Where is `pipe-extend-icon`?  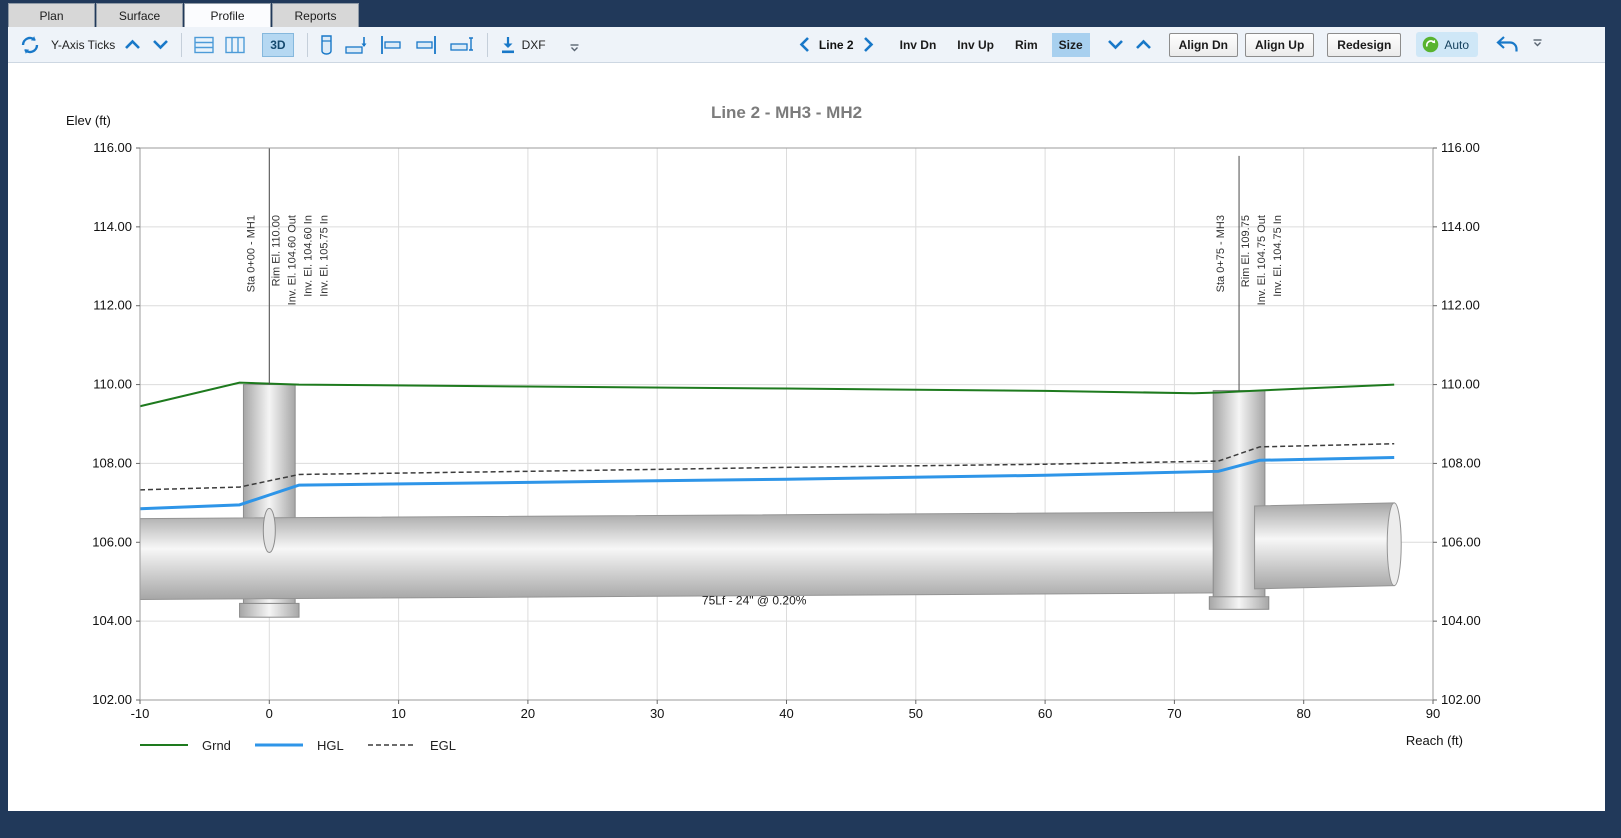
pipe-extend-icon is located at coordinates (461, 43).